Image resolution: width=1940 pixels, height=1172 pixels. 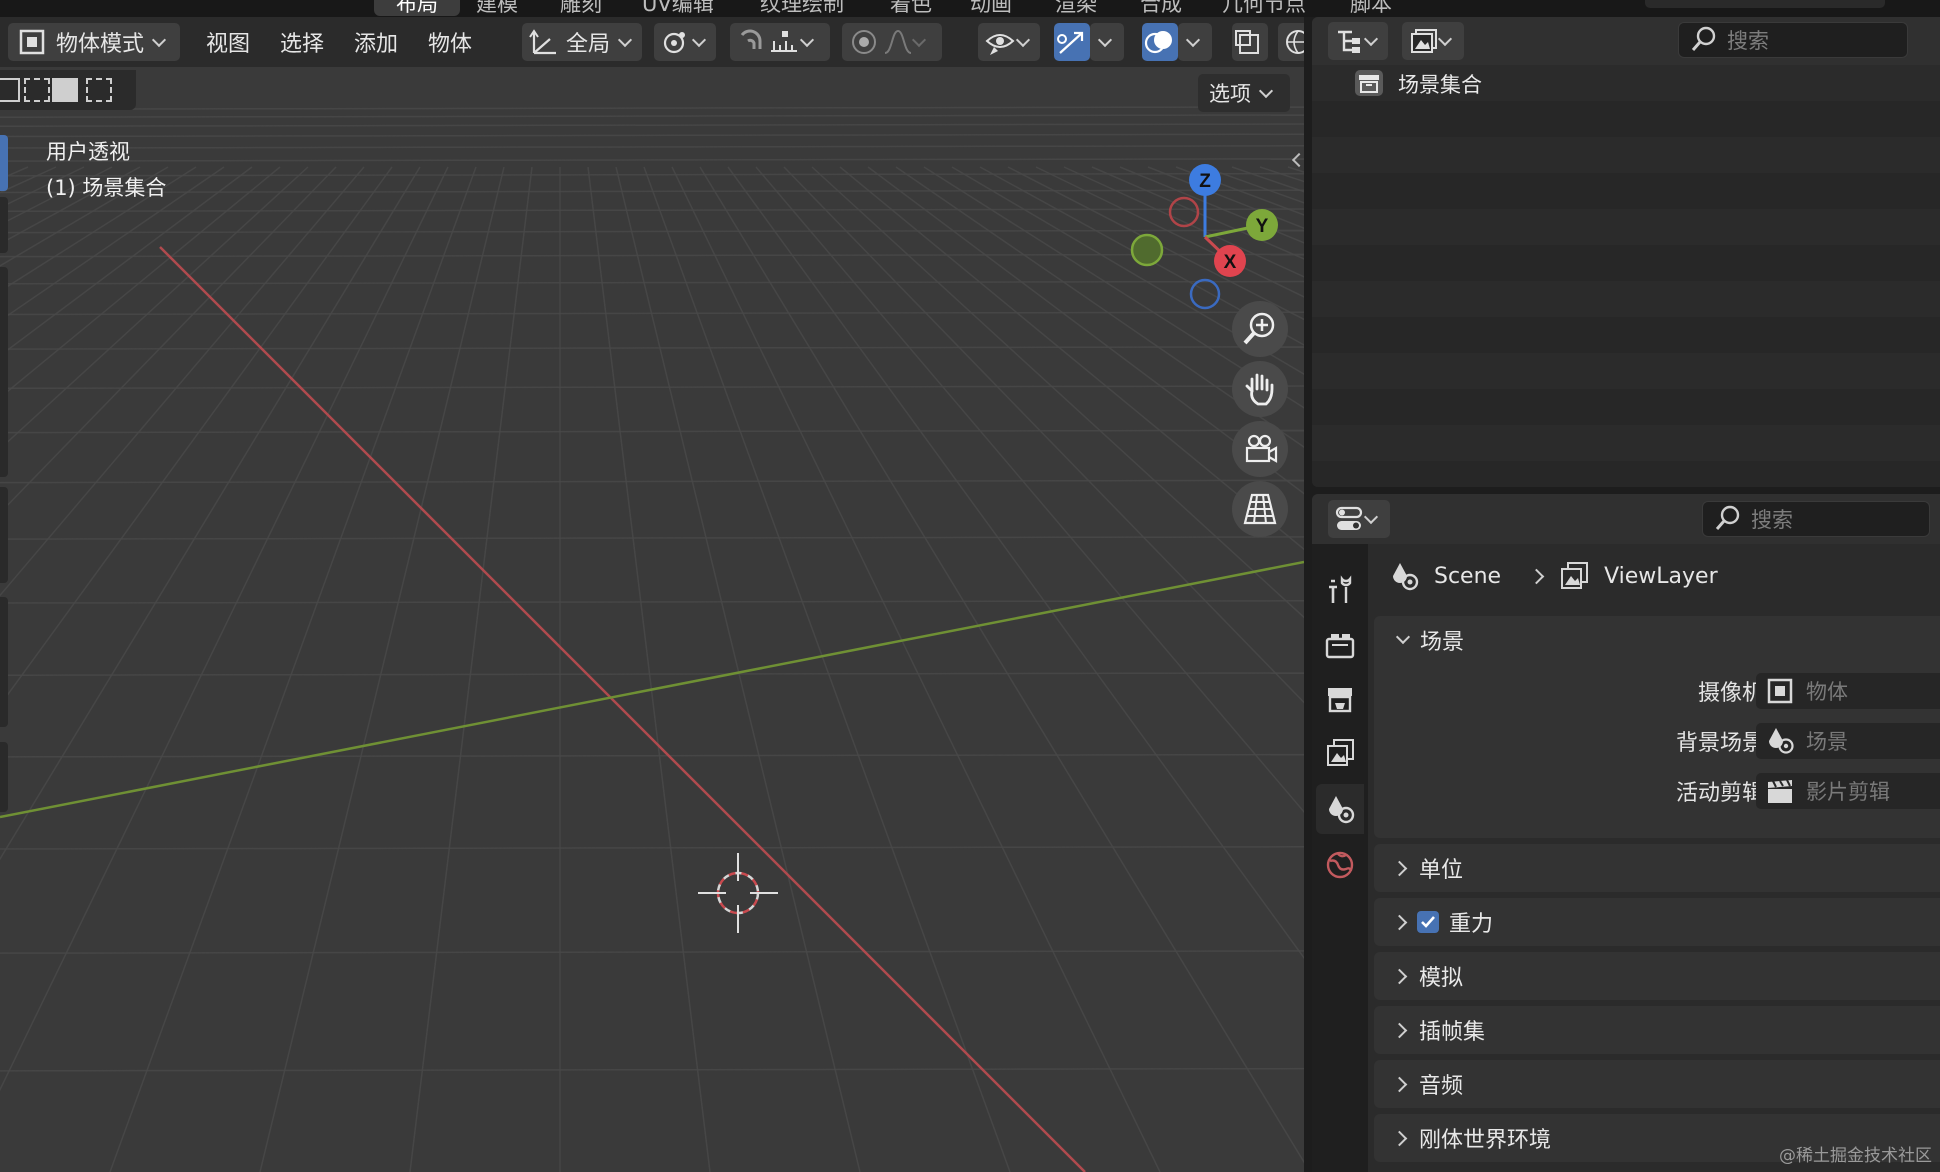 I want to click on simulation-panel: 模拟, so click(x=1657, y=976).